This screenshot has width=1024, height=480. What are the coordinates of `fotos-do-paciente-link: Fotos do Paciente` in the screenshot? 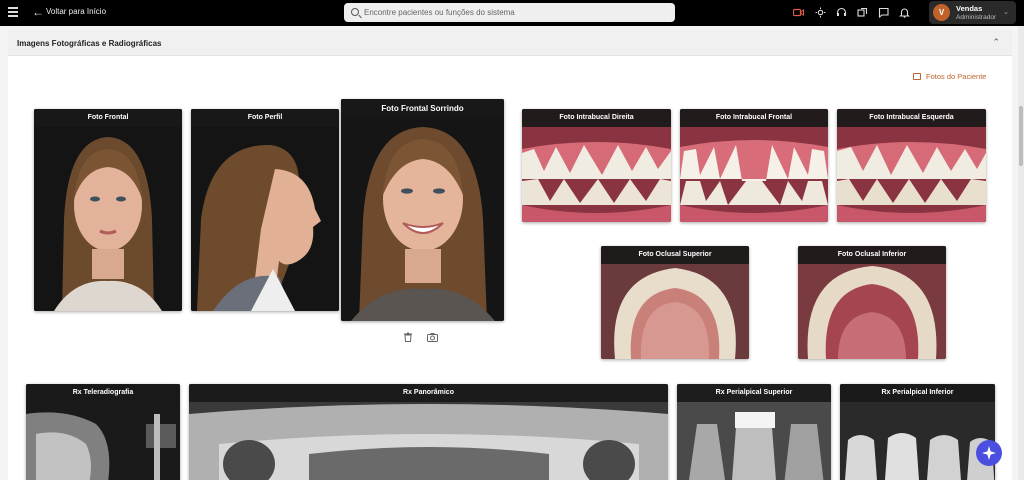 It's located at (949, 76).